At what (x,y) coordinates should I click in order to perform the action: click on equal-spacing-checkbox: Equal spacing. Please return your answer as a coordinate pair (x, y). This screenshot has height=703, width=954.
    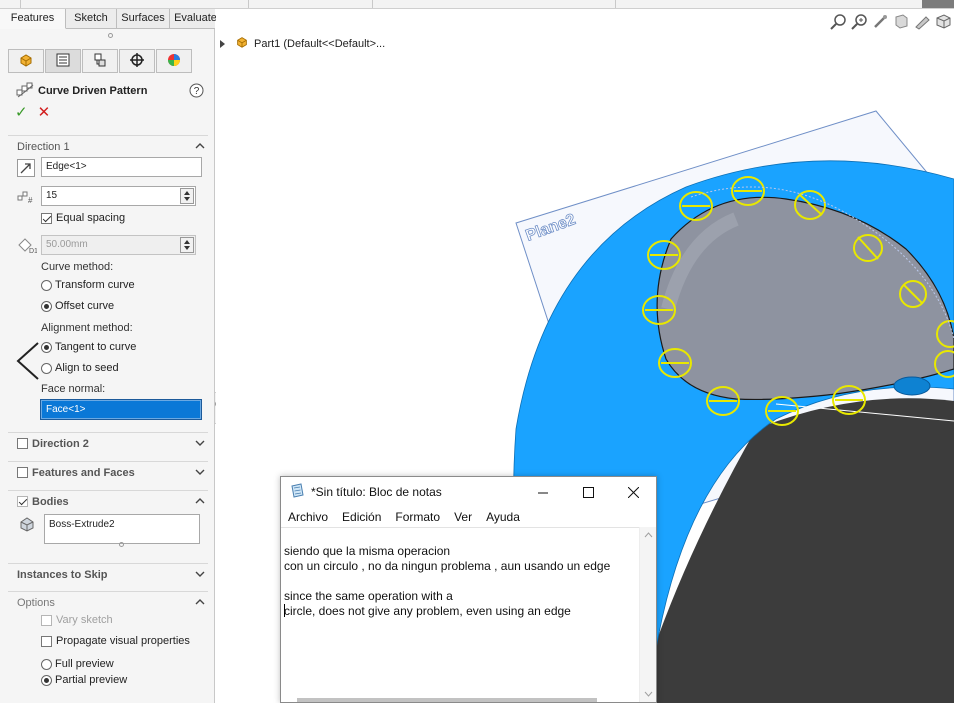
    Looking at the image, I should click on (83, 218).